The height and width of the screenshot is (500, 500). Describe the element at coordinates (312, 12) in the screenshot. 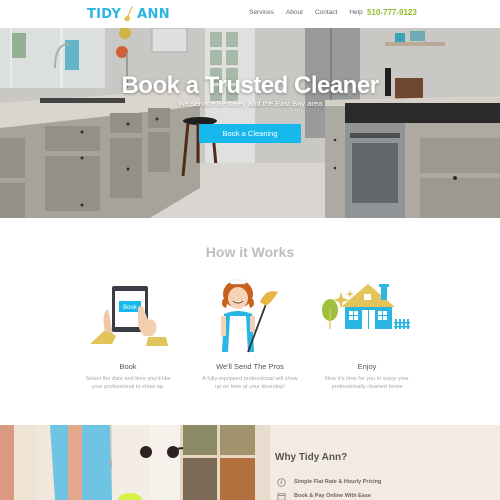

I see `main-nav: Services About Contact Help` at that location.